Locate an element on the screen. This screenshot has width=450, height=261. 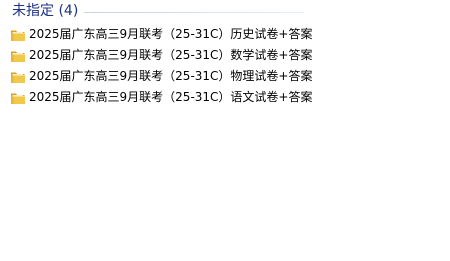
group-header: 未指定 (4) is located at coordinates (158, 11).